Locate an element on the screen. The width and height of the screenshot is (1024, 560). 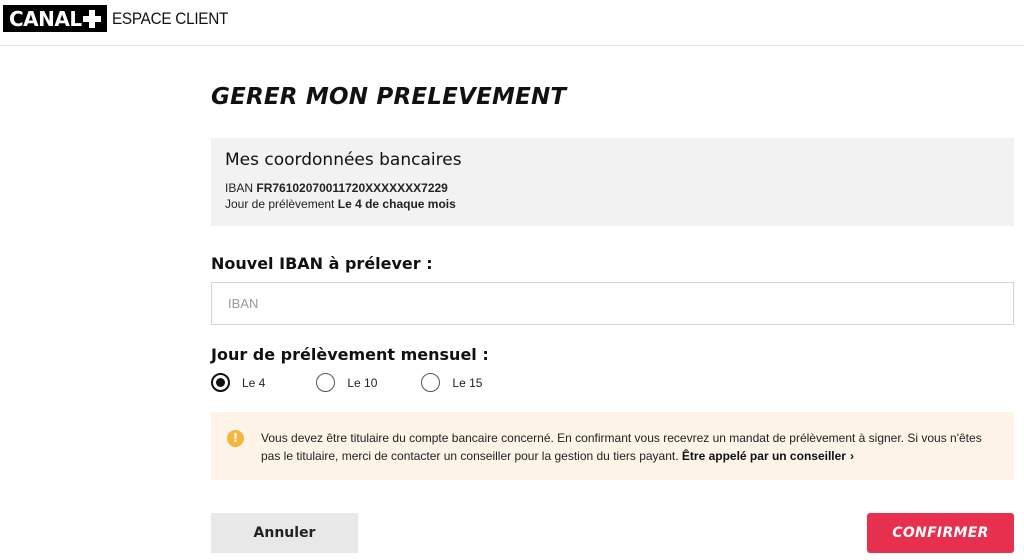
current-day-line: Jour de prélèvement Le 4 de chaque mois is located at coordinates (612, 204).